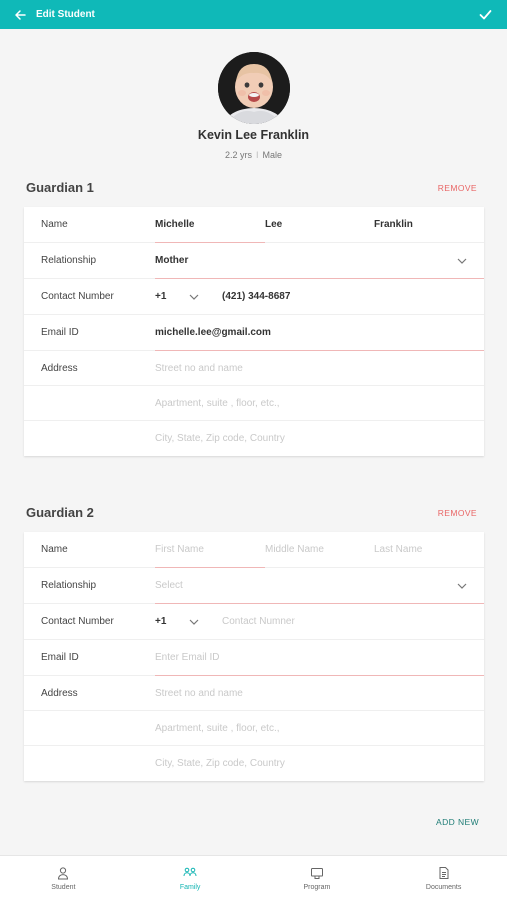 The image size is (507, 900). What do you see at coordinates (169, 586) in the screenshot?
I see `guardian2-relationship-select: Select` at bounding box center [169, 586].